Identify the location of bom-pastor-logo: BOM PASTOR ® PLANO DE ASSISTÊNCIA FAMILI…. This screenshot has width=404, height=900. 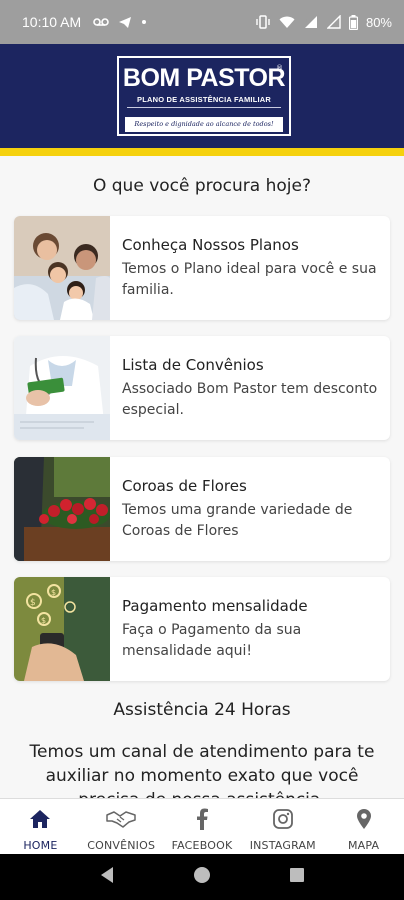
(204, 96).